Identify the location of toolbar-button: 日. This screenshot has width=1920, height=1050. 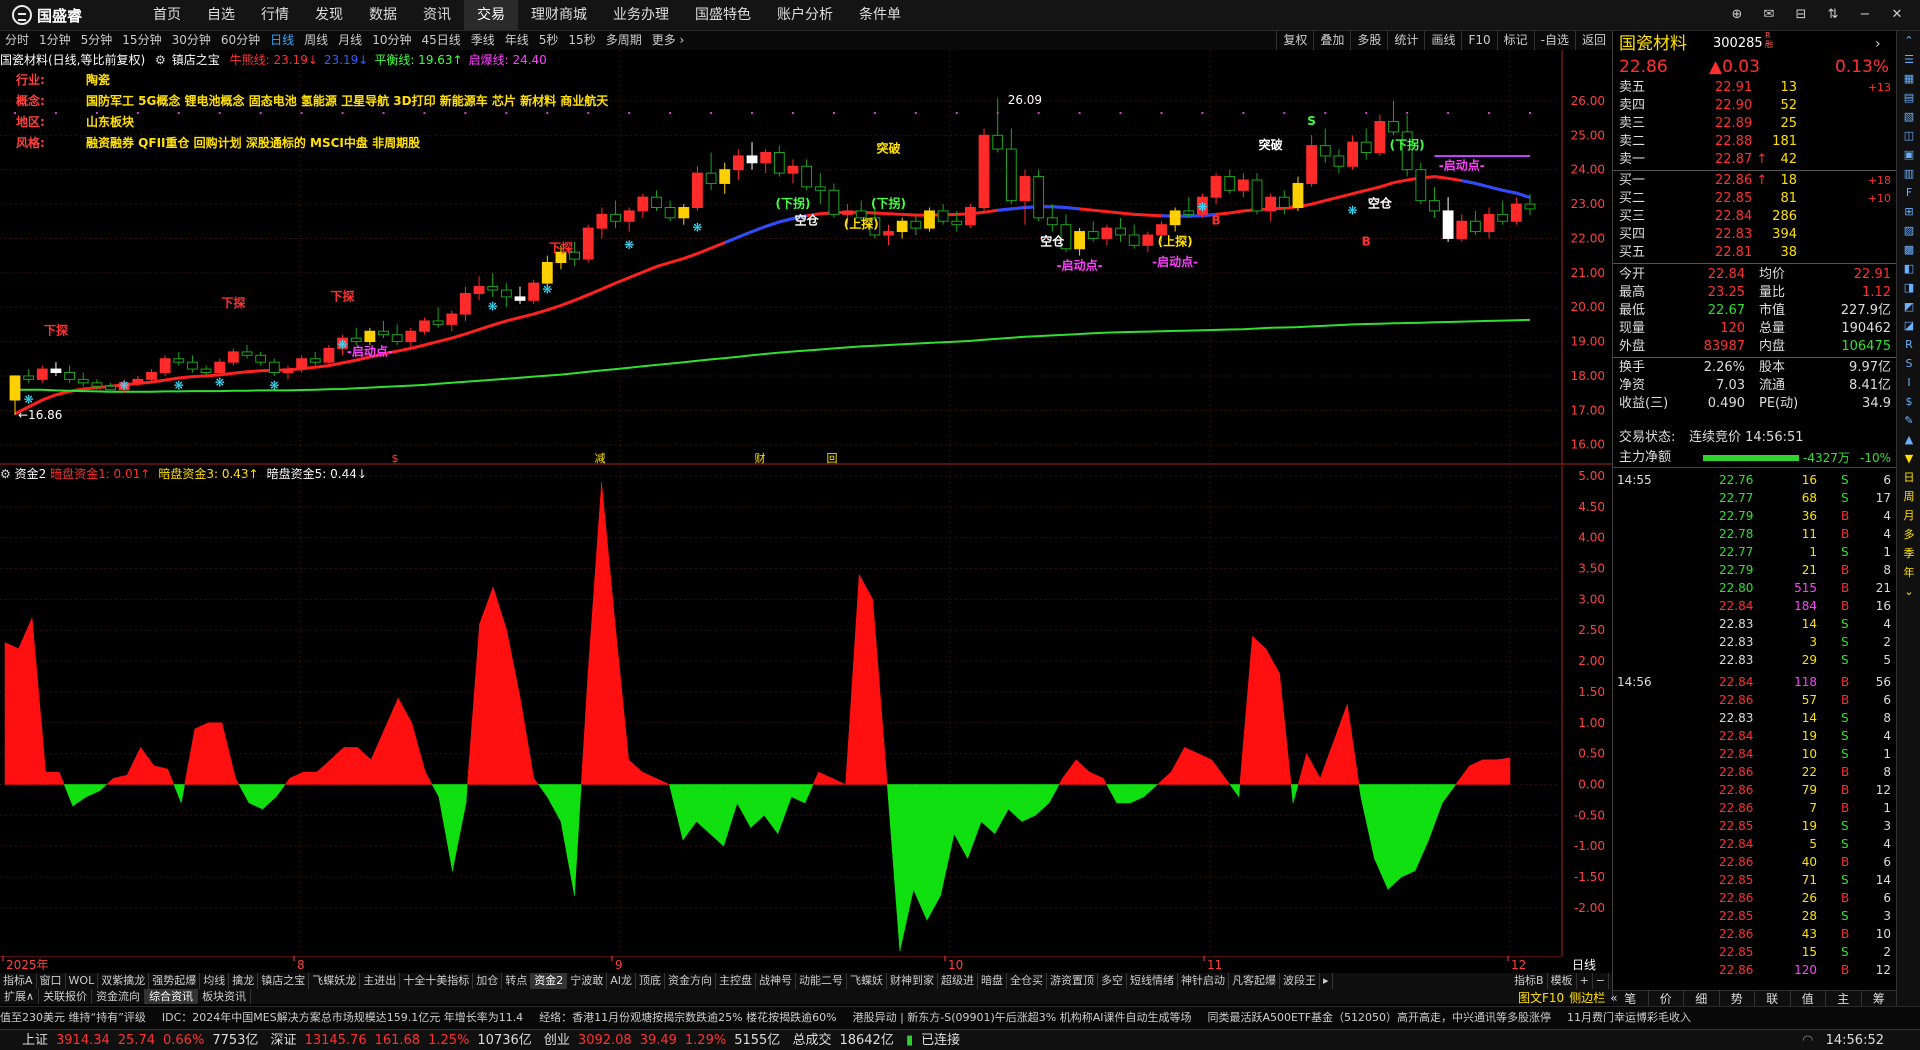
(1908, 477).